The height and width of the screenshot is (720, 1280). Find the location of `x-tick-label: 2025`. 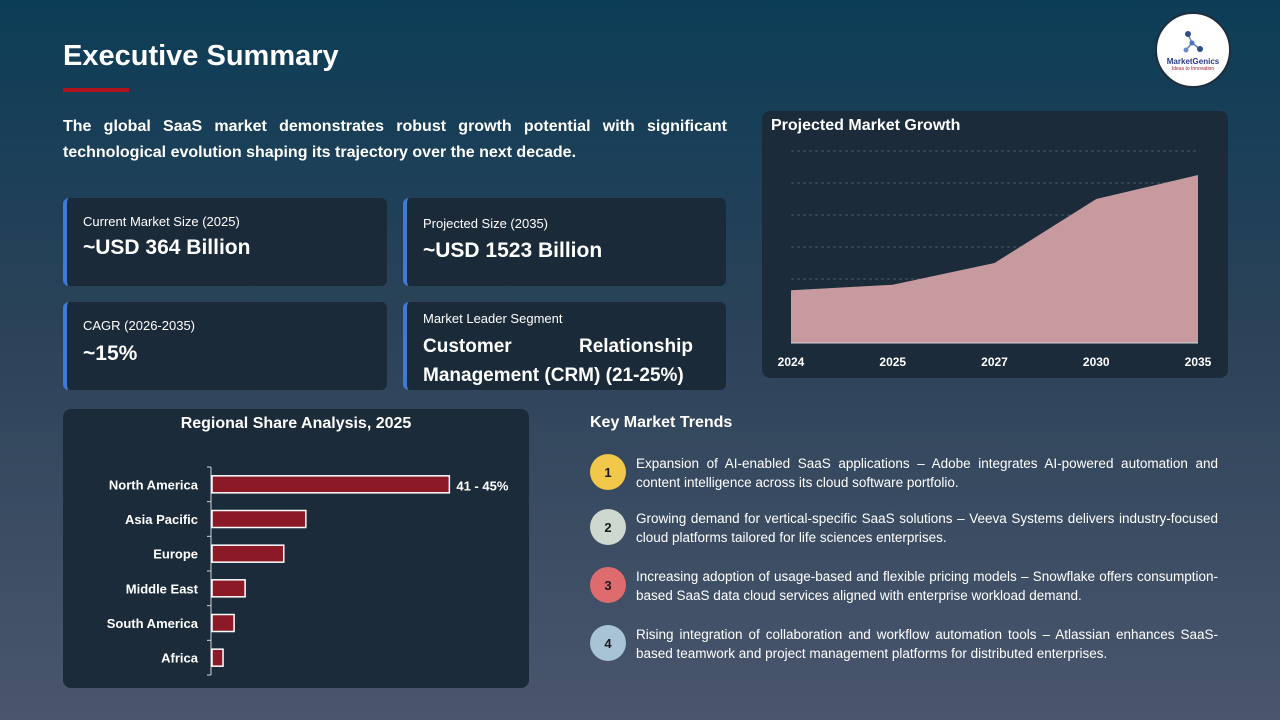

x-tick-label: 2025 is located at coordinates (892, 362).